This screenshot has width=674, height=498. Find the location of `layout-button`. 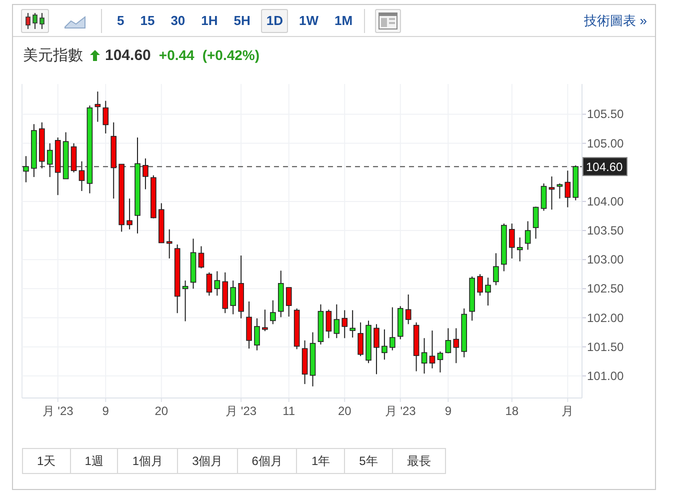

layout-button is located at coordinates (387, 20).